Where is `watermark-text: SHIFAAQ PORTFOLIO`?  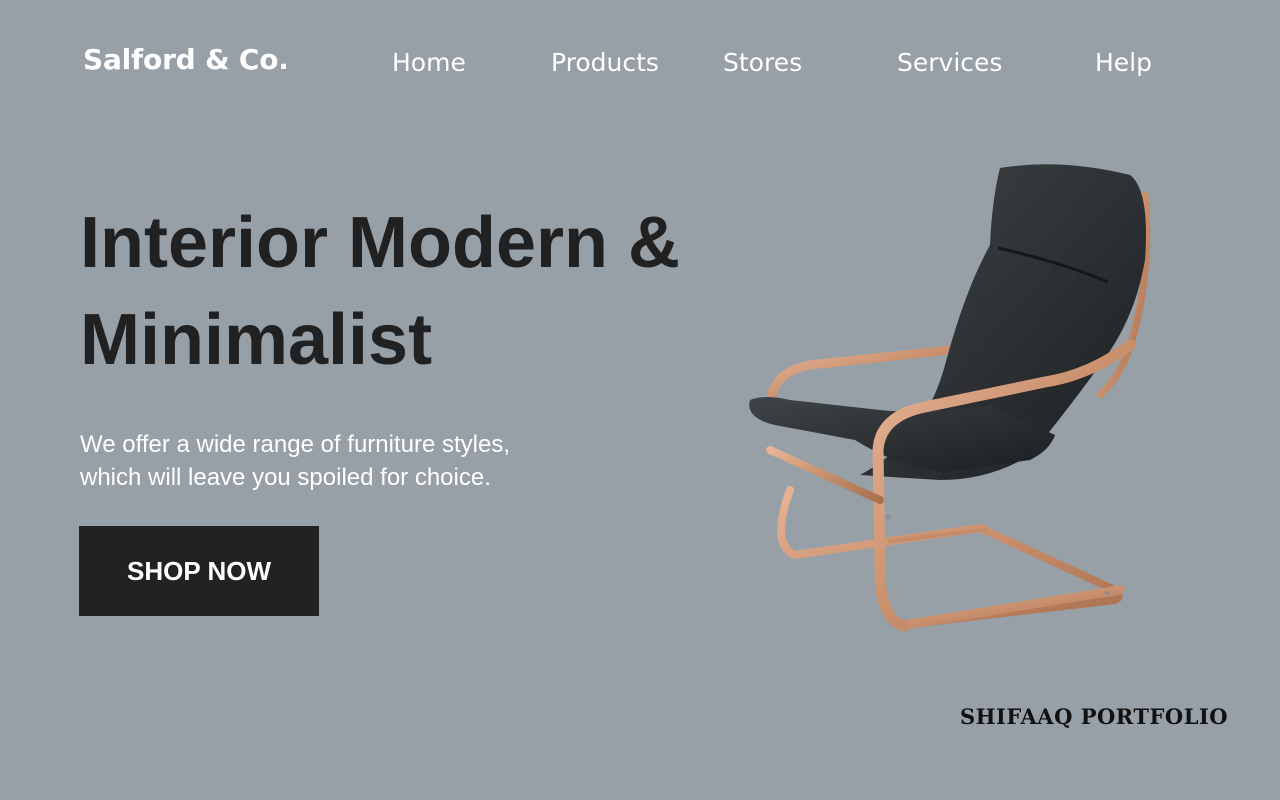 watermark-text: SHIFAAQ PORTFOLIO is located at coordinates (1094, 716).